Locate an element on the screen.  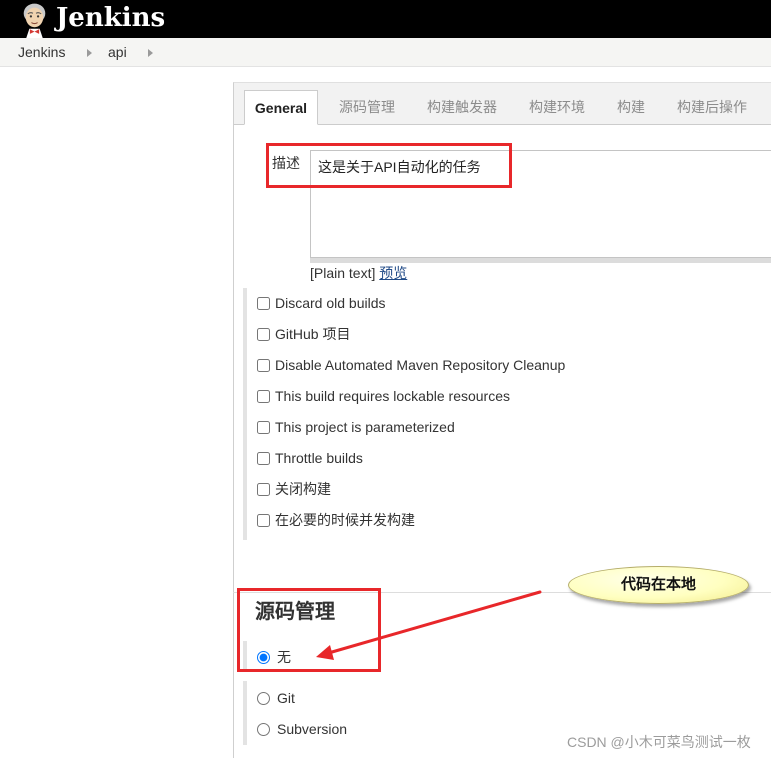
option-github-project: GitHub 项目 is located at coordinates (302, 334).